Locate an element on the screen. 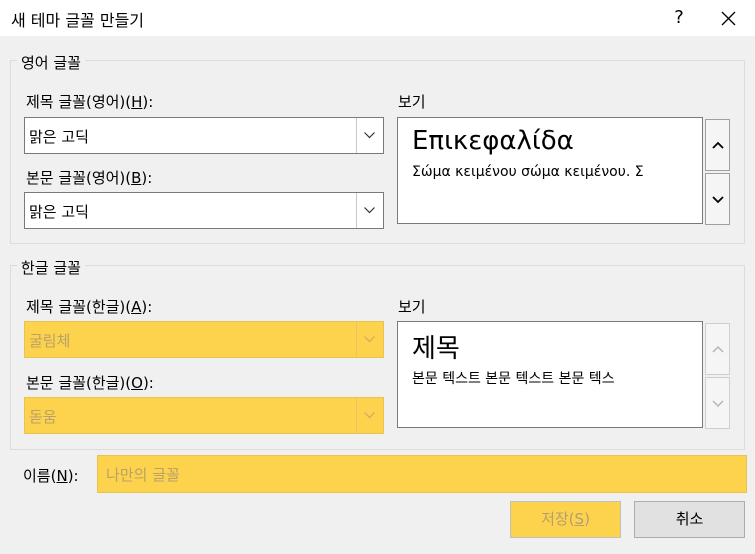 The width and height of the screenshot is (755, 554). close-icon is located at coordinates (728, 18).